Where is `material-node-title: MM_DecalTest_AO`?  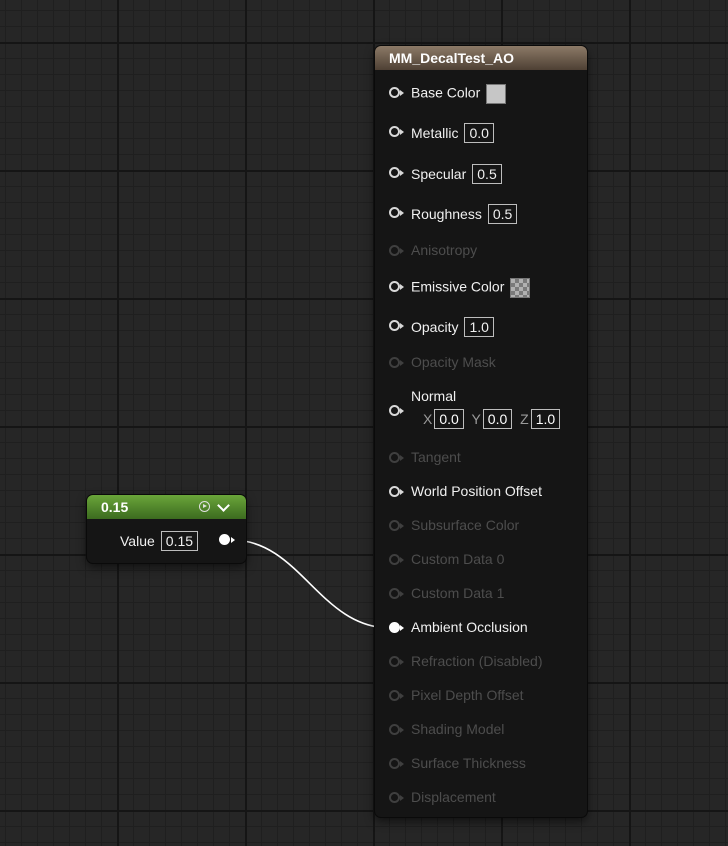
material-node-title: MM_DecalTest_AO is located at coordinates (481, 58).